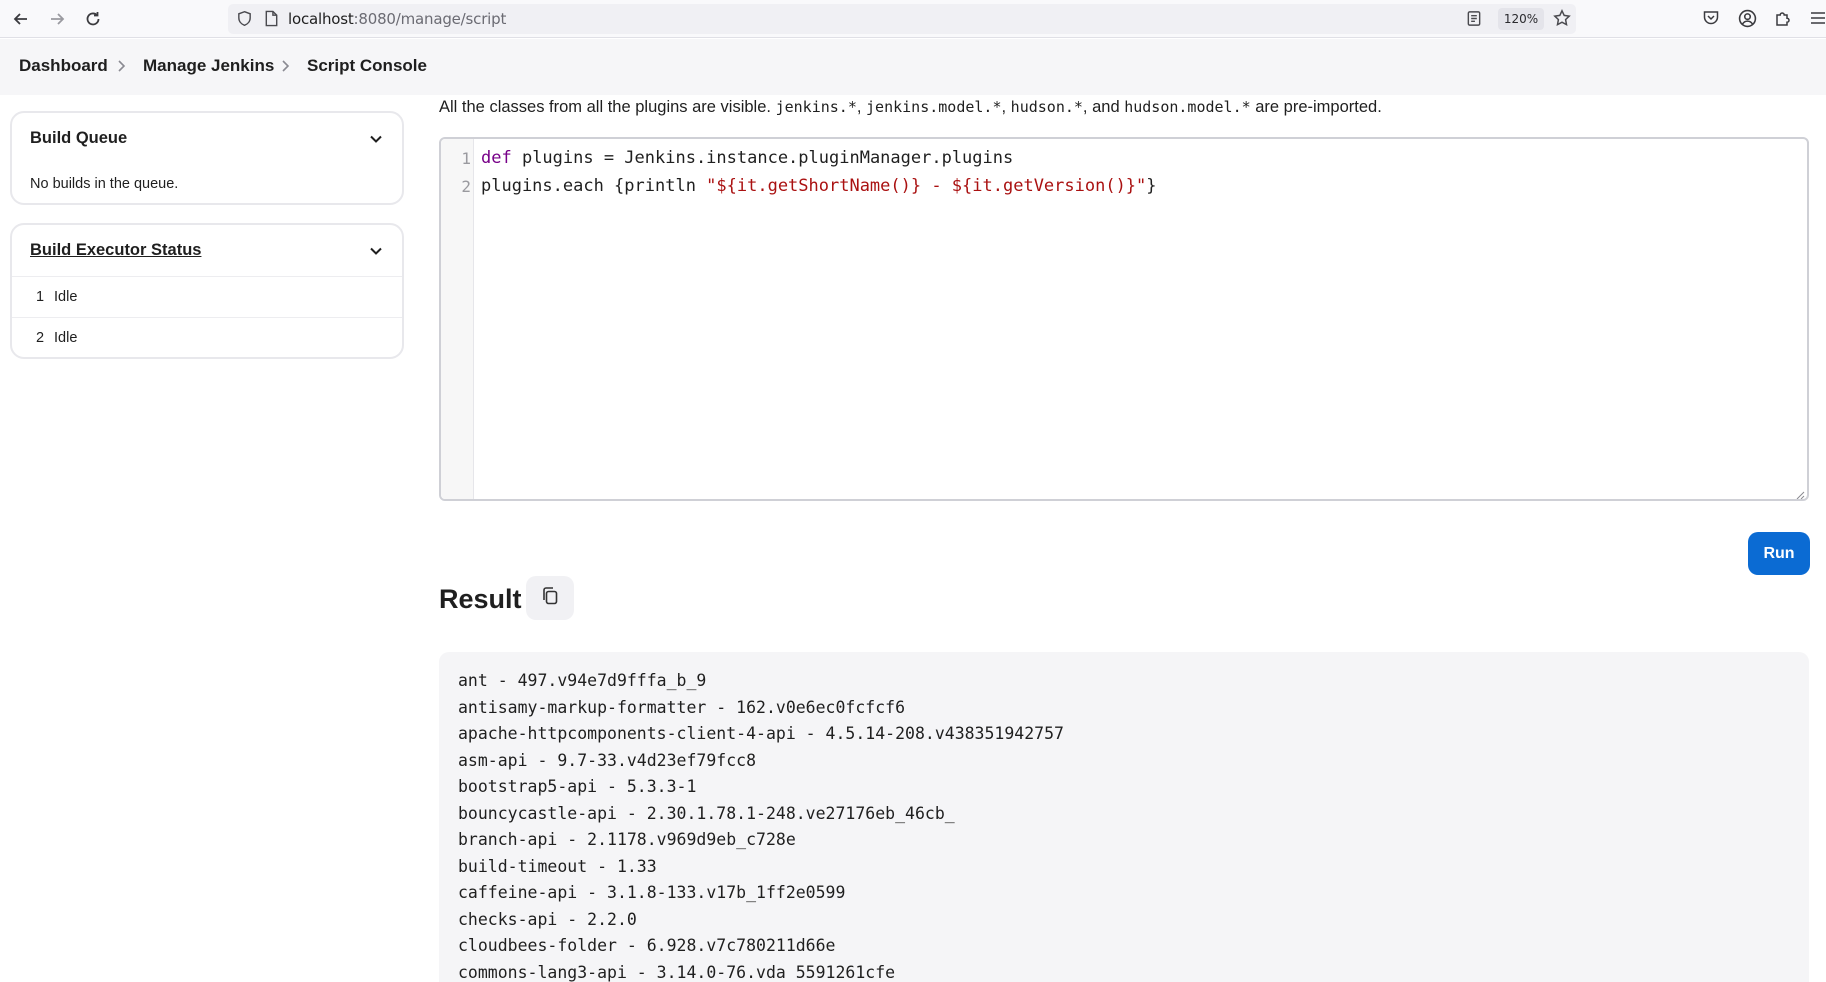  I want to click on pocket-icon, so click(1711, 20).